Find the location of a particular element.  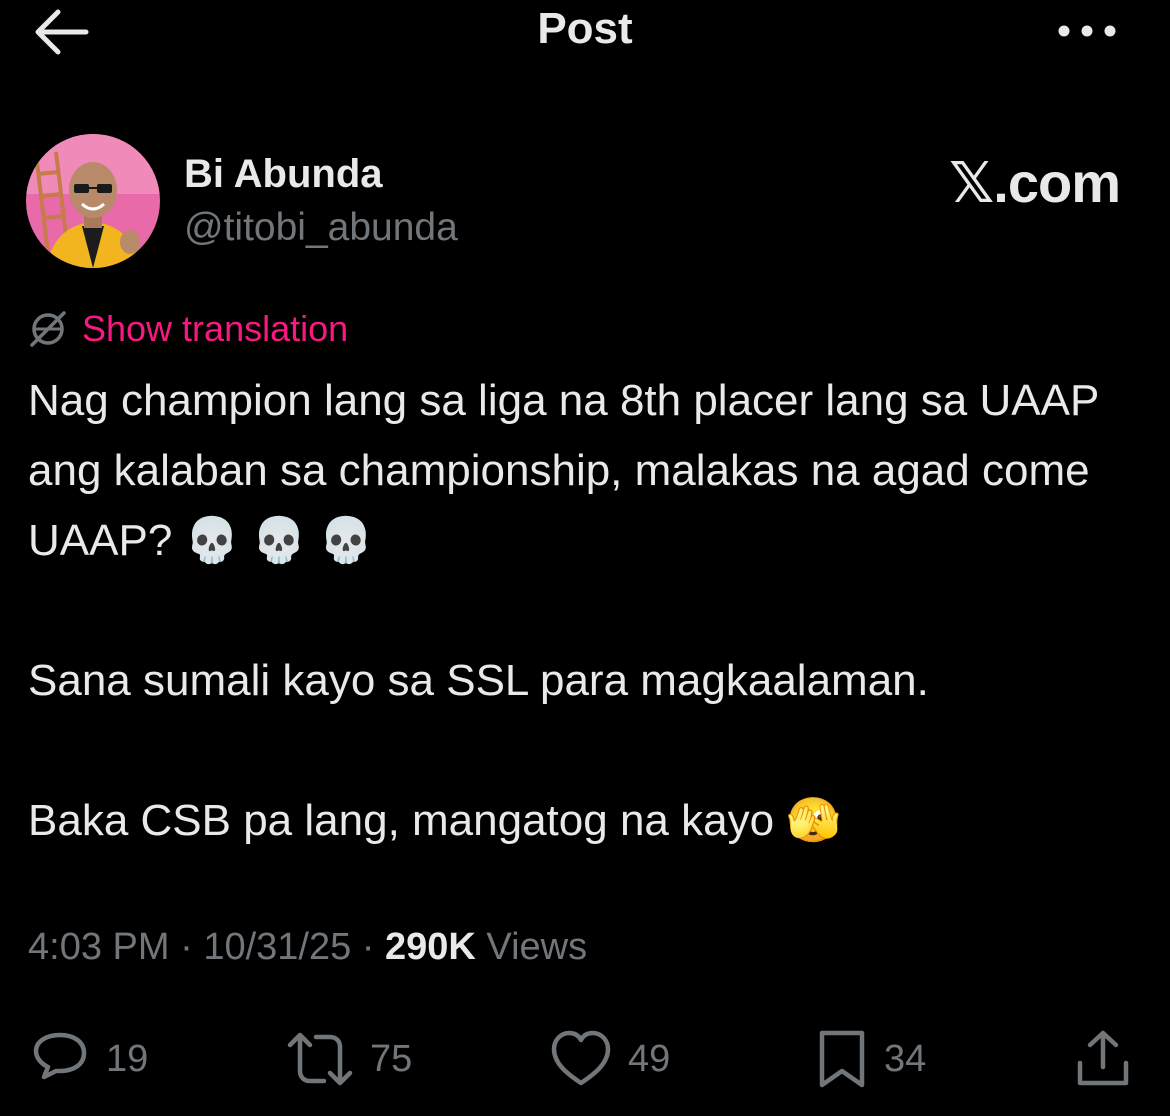

heart-icon is located at coordinates (581, 1058).